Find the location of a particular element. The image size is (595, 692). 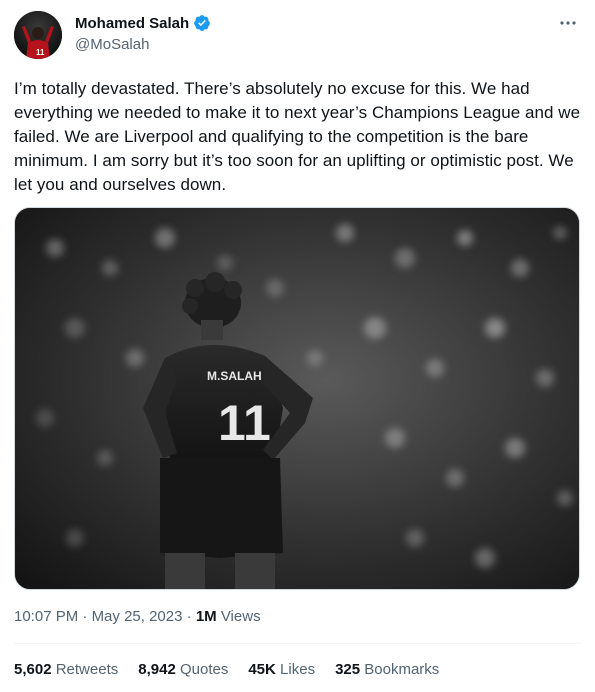

retweets-count: 5,602 is located at coordinates (33, 669).